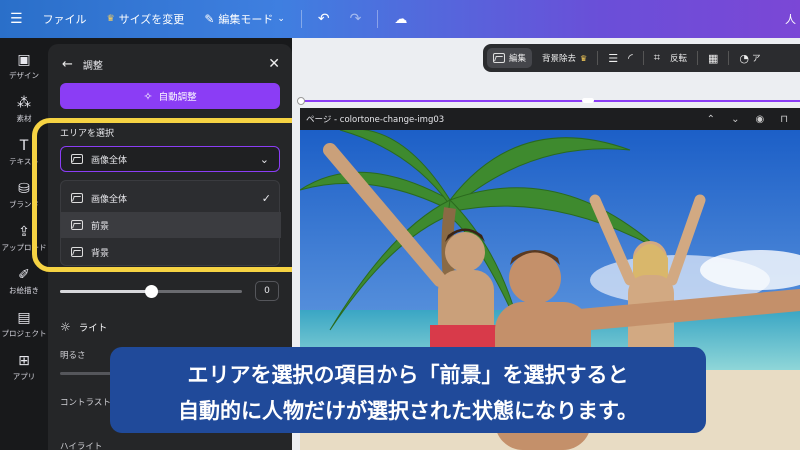 The width and height of the screenshot is (800, 450). I want to click on rail-label: お絵描き, so click(24, 290).